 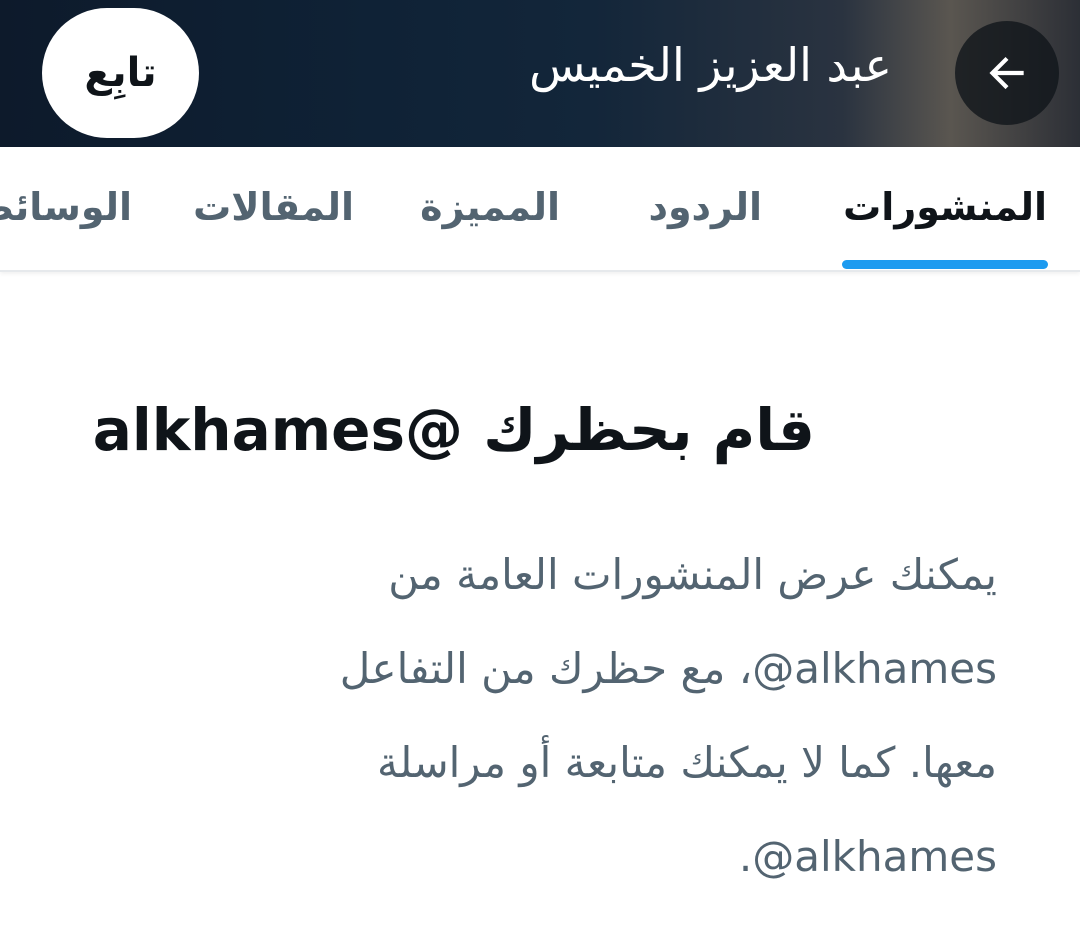 I want to click on active-tab-indicator, so click(x=945, y=264).